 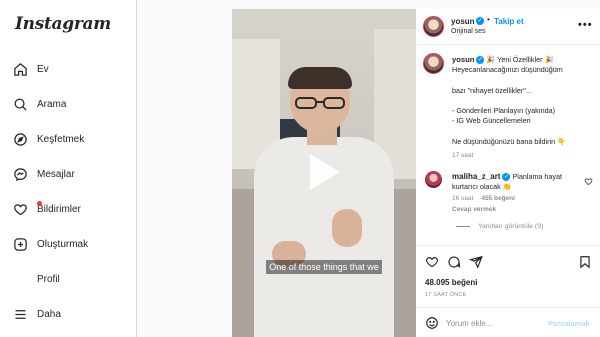 I want to click on nav-item-notifications: Bildirimler, so click(x=47, y=209).